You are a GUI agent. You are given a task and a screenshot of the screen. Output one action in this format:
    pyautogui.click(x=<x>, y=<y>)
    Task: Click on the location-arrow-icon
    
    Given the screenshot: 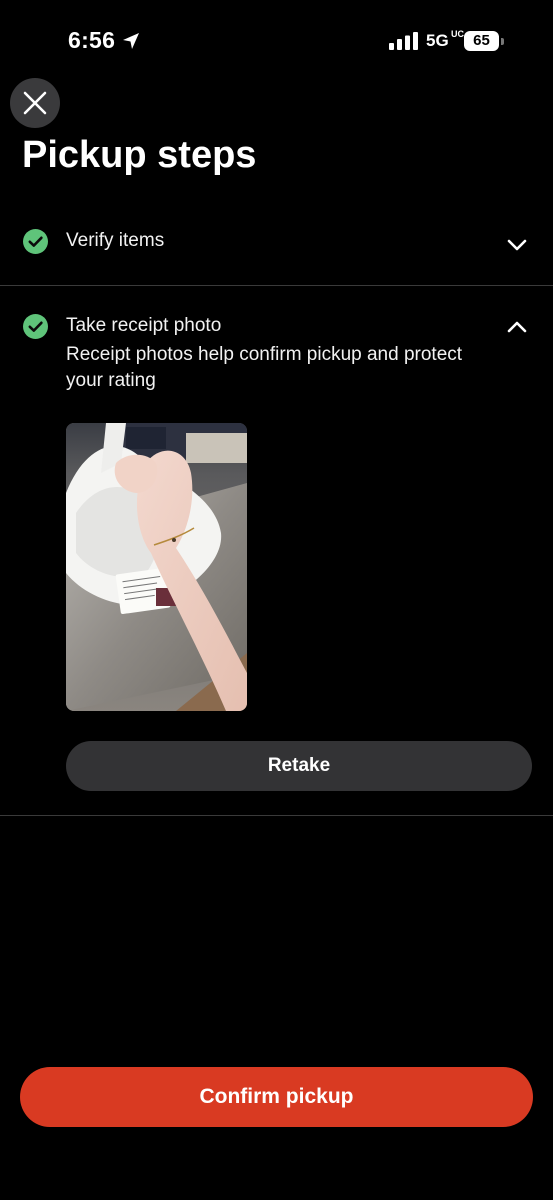 What is the action you would take?
    pyautogui.click(x=131, y=41)
    